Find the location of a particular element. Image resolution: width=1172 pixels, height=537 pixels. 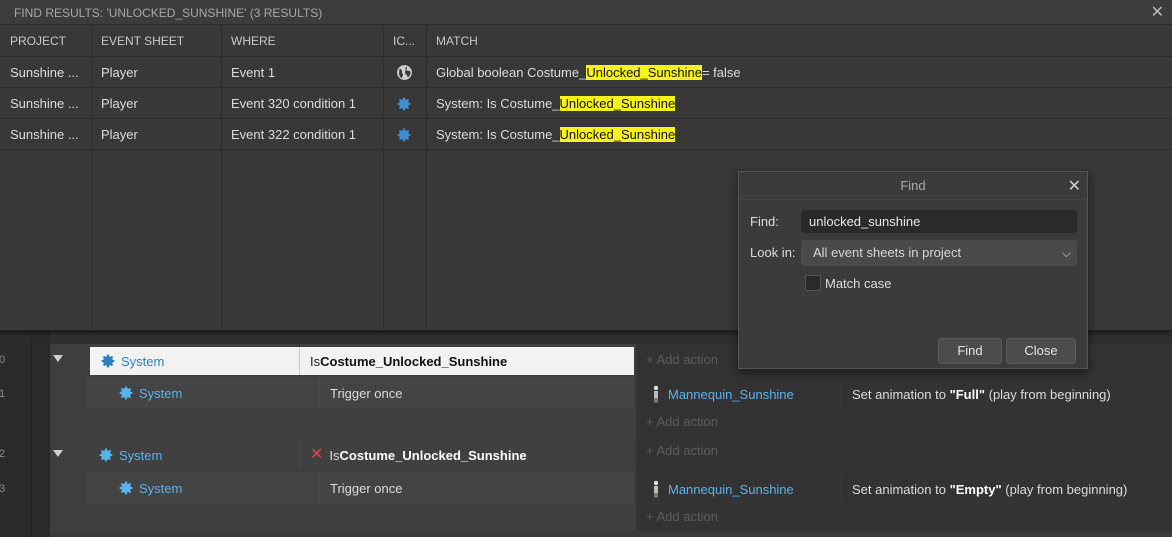

find-dialog-title: Find is located at coordinates (913, 186).